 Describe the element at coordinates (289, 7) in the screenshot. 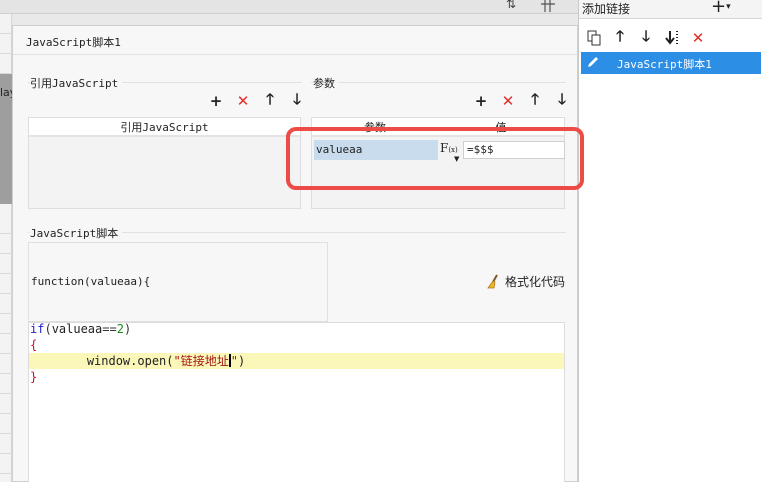

I see `background-toolbar` at that location.